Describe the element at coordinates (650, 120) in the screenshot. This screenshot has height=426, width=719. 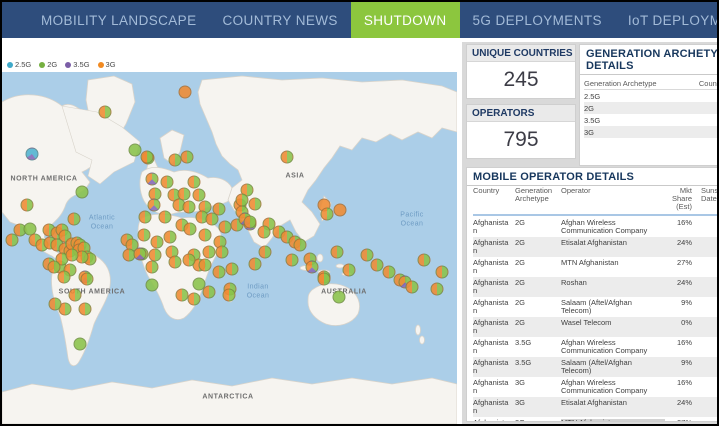
I see `table-row: 3.5G1625` at that location.